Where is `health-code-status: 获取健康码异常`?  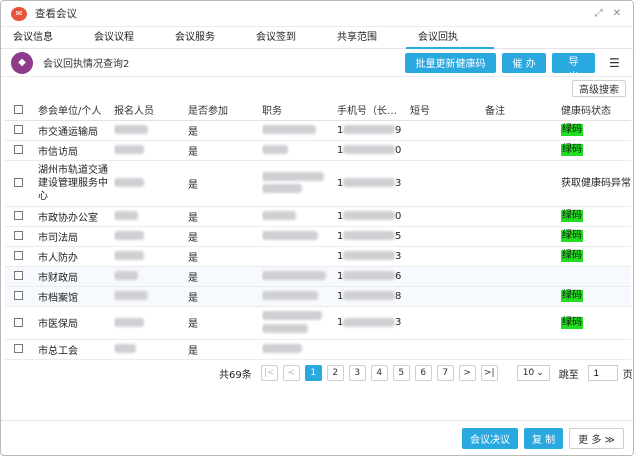 health-code-status: 获取健康码异常 is located at coordinates (596, 183).